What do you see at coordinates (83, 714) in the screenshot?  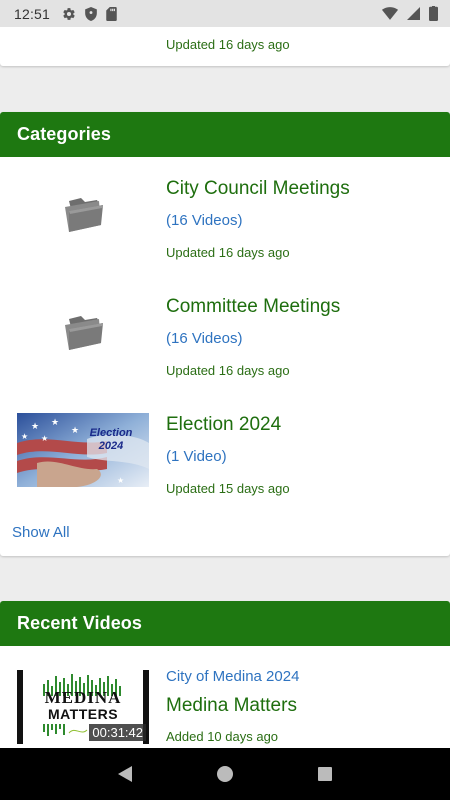 I see `video-thumb-text-2: MATTERS` at bounding box center [83, 714].